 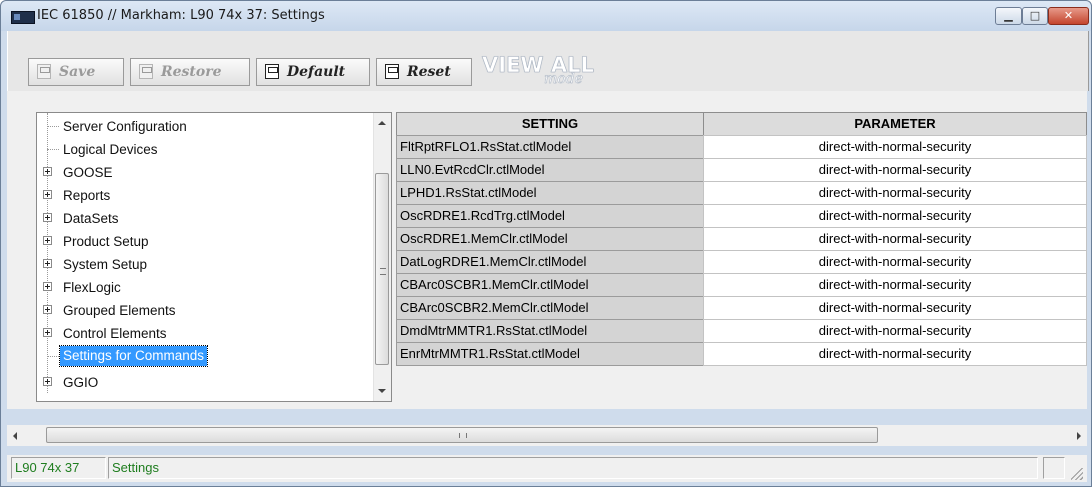 I want to click on tree-item-label: Product Setup, so click(x=106, y=241).